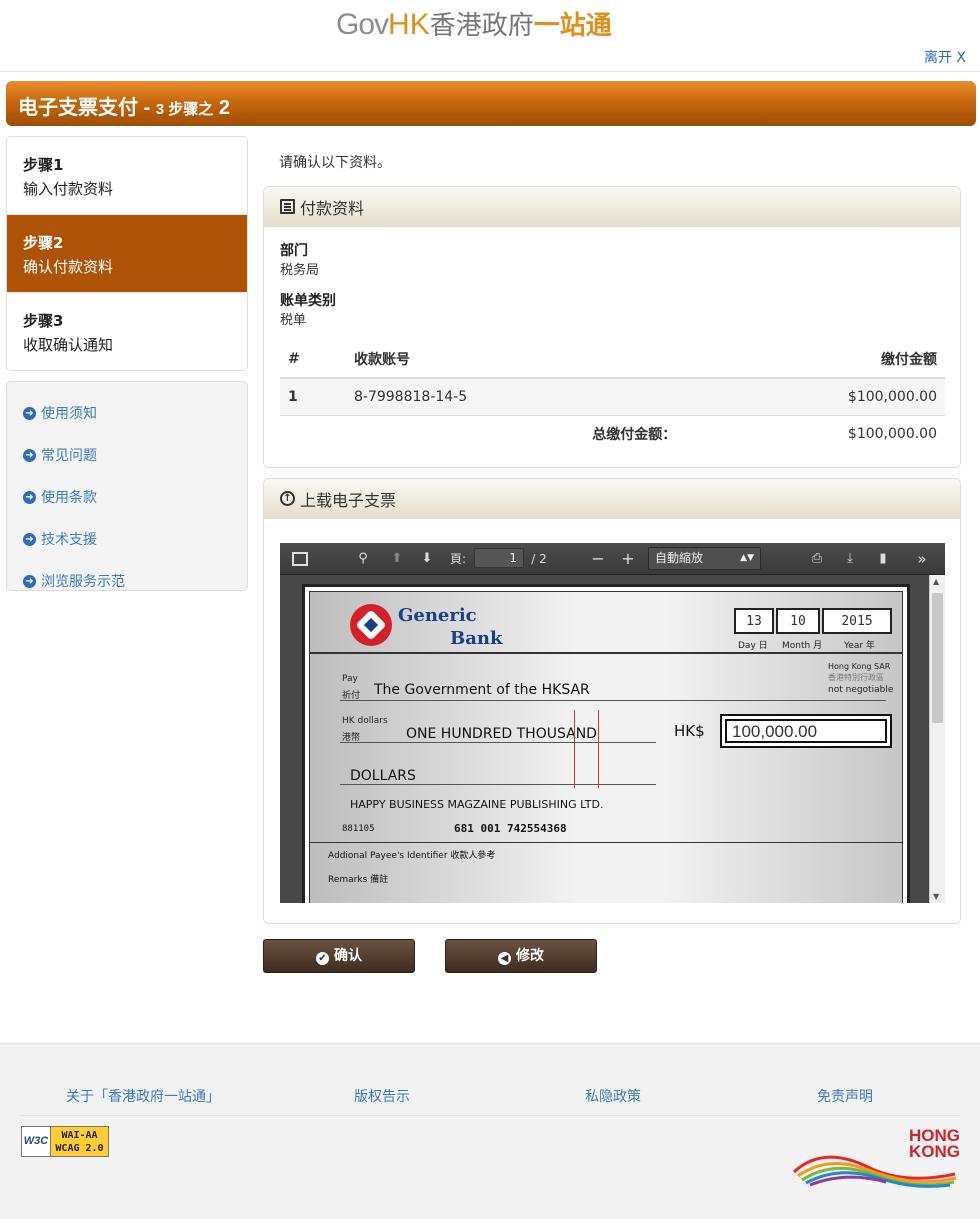 The width and height of the screenshot is (980, 1219). What do you see at coordinates (764, 434) in the screenshot?
I see `total-row: 总缴付金额： $100,000.00` at bounding box center [764, 434].